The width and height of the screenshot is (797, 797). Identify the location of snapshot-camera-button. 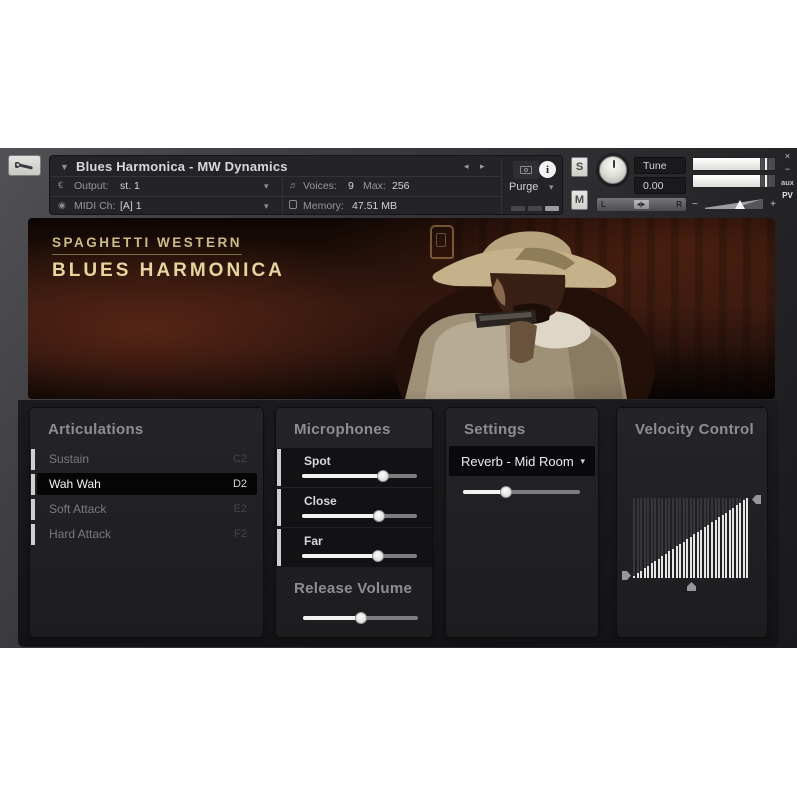
(526, 170).